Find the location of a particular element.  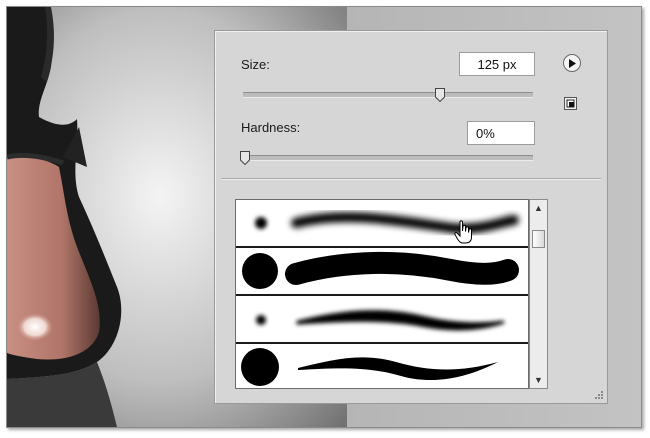

size-slider-track is located at coordinates (388, 95).